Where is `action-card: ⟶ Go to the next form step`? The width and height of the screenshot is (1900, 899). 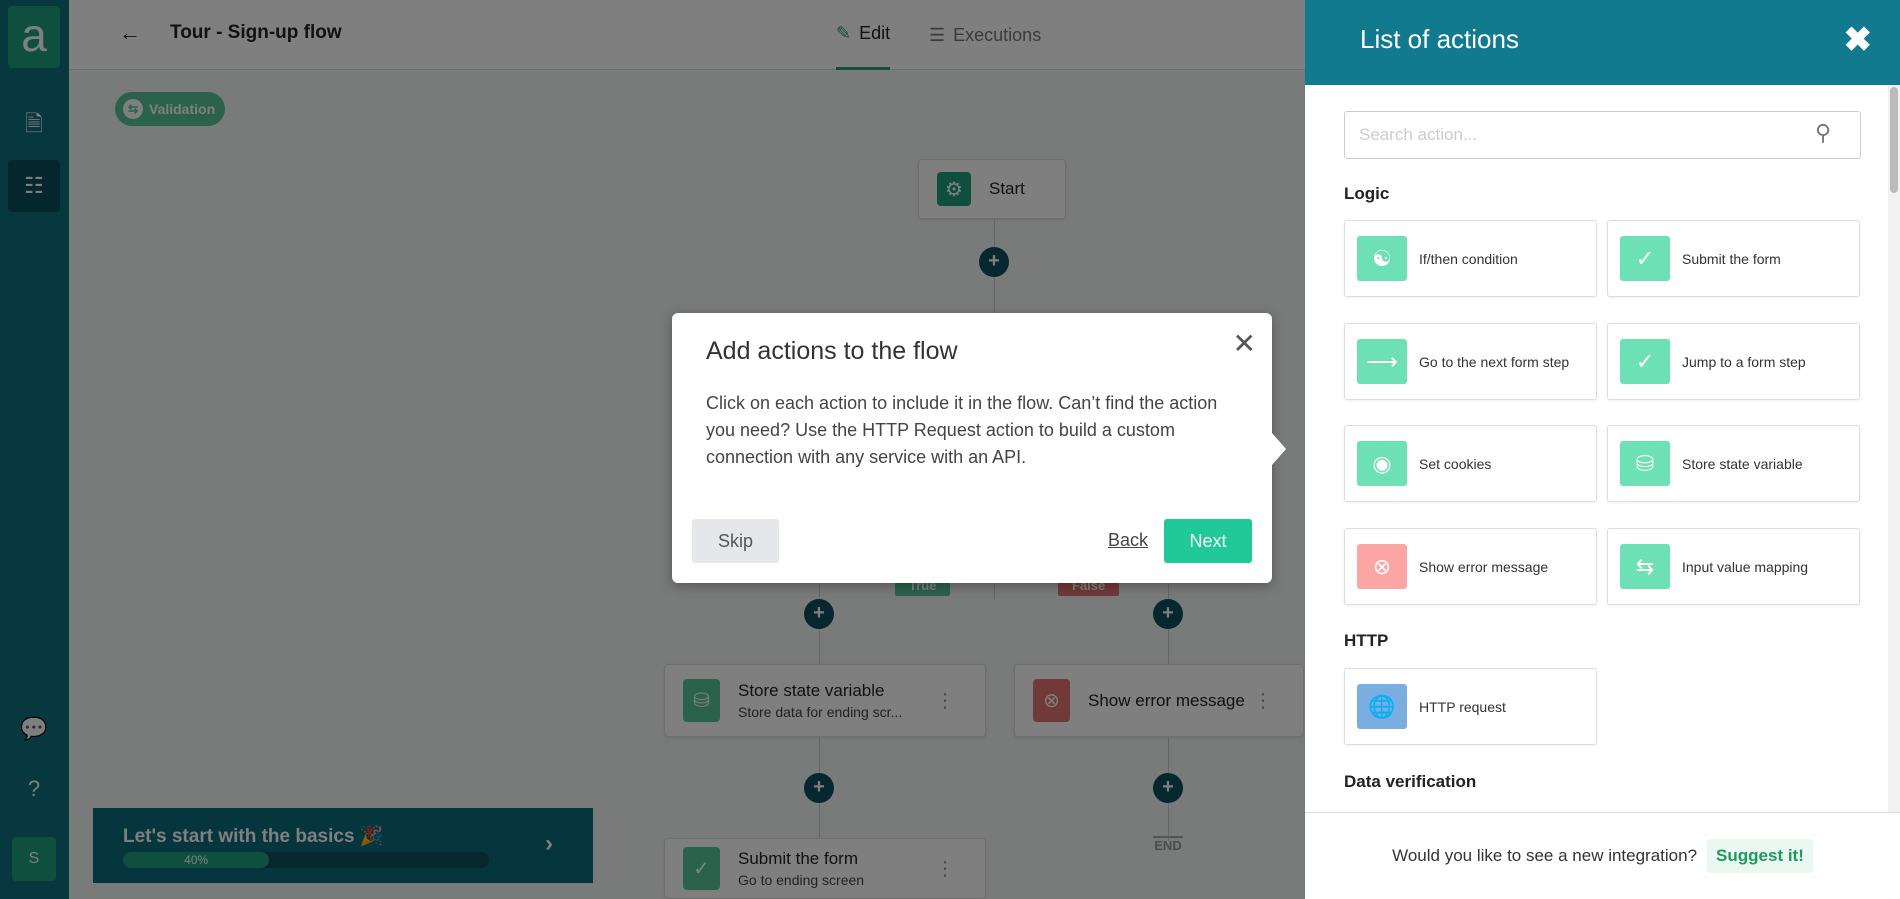
action-card: ⟶ Go to the next form step is located at coordinates (1470, 361).